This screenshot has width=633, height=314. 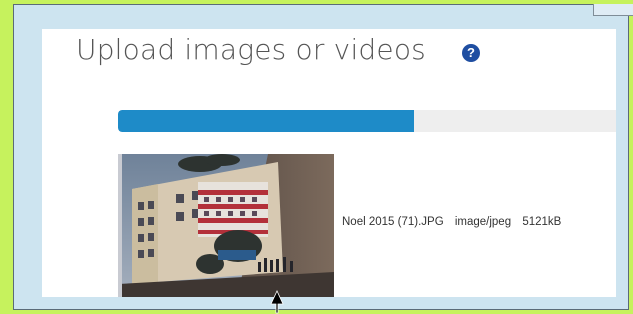 I want to click on file-info: Noel 2015 (71).JPG image/jpeg 5121kB, so click(x=455, y=222).